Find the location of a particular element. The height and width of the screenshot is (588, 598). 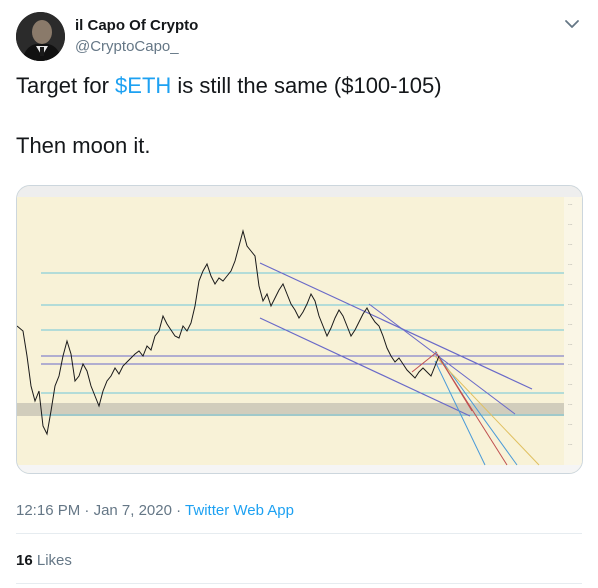

tweet-header: il Capo Of Crypto @CryptoCapo_ is located at coordinates (299, 37).